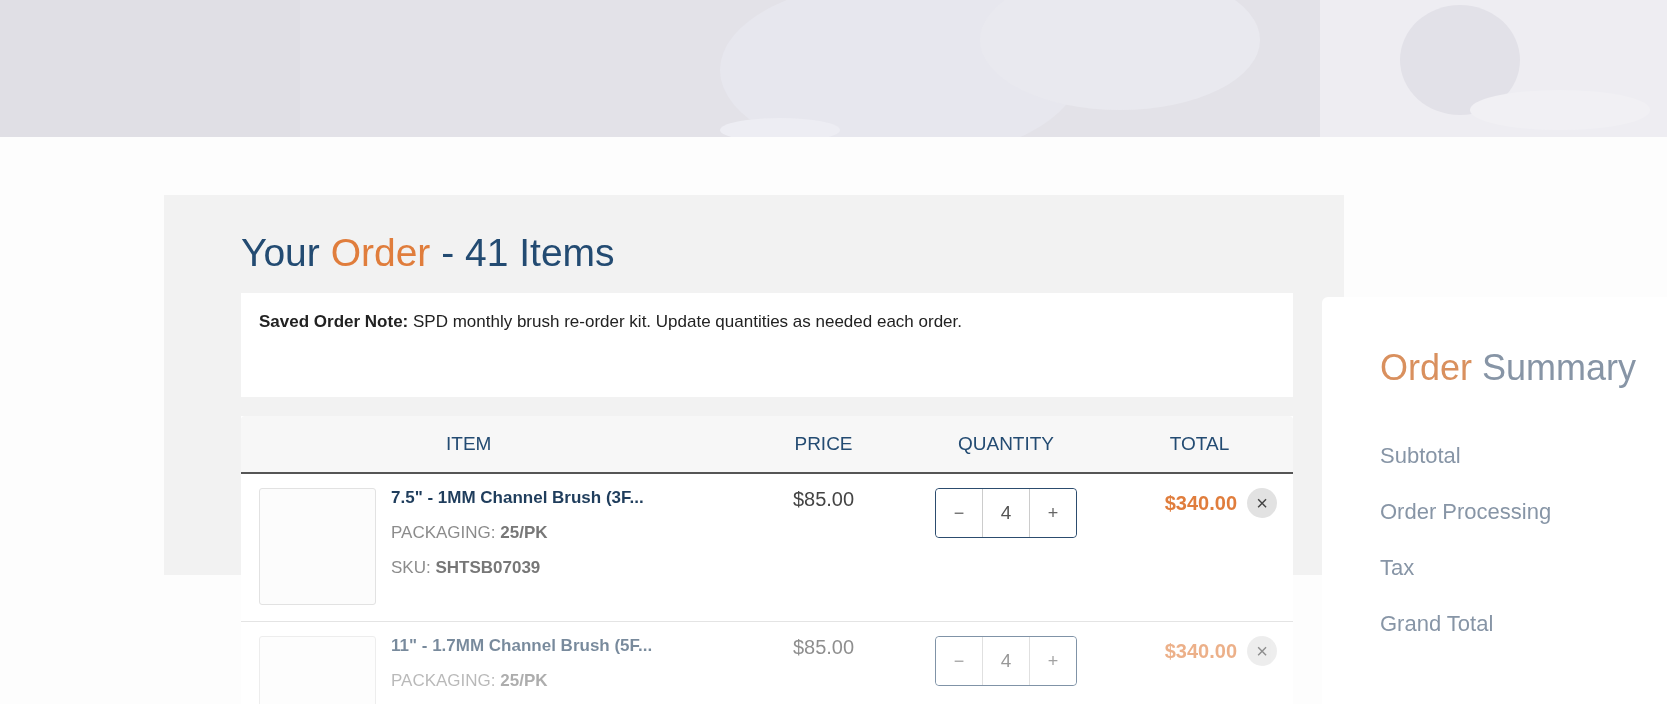 Image resolution: width=1667 pixels, height=704 pixels. Describe the element at coordinates (1006, 444) in the screenshot. I see `column-header: QUANTITY` at that location.